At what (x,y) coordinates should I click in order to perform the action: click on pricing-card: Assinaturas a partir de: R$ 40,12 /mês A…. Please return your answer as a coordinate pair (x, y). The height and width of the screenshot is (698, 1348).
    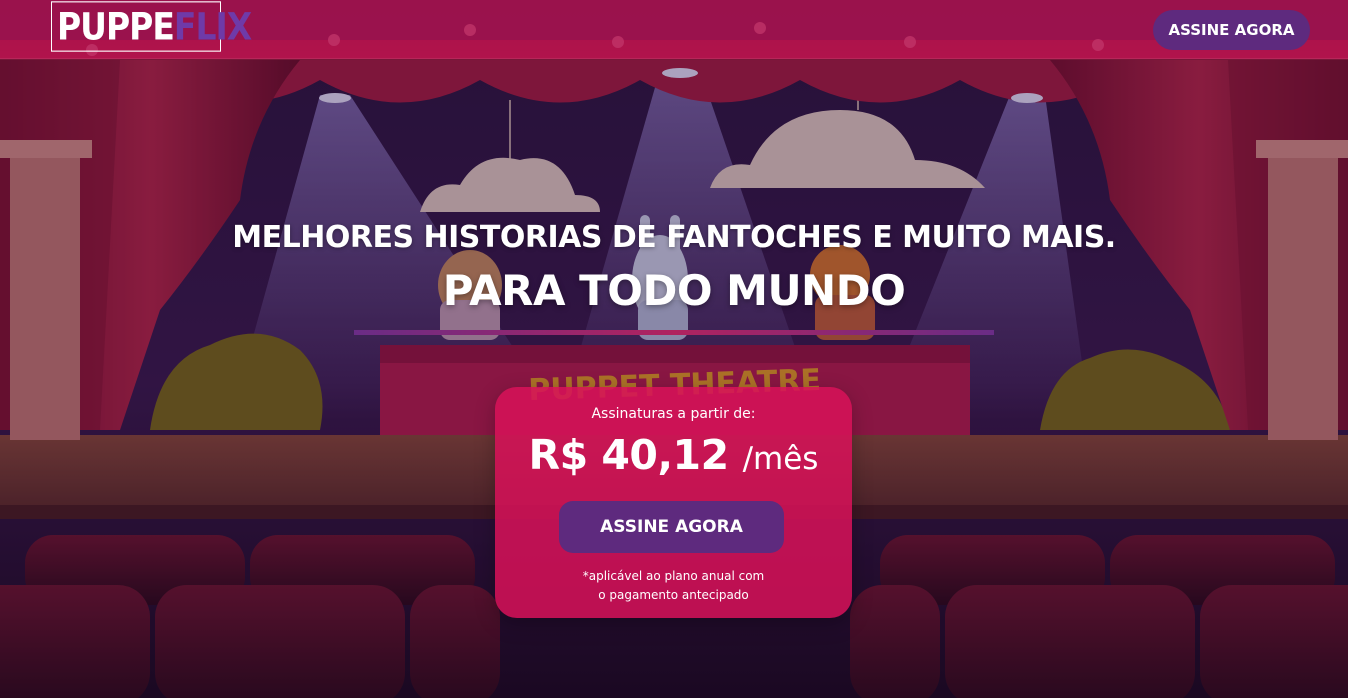
    Looking at the image, I should click on (673, 502).